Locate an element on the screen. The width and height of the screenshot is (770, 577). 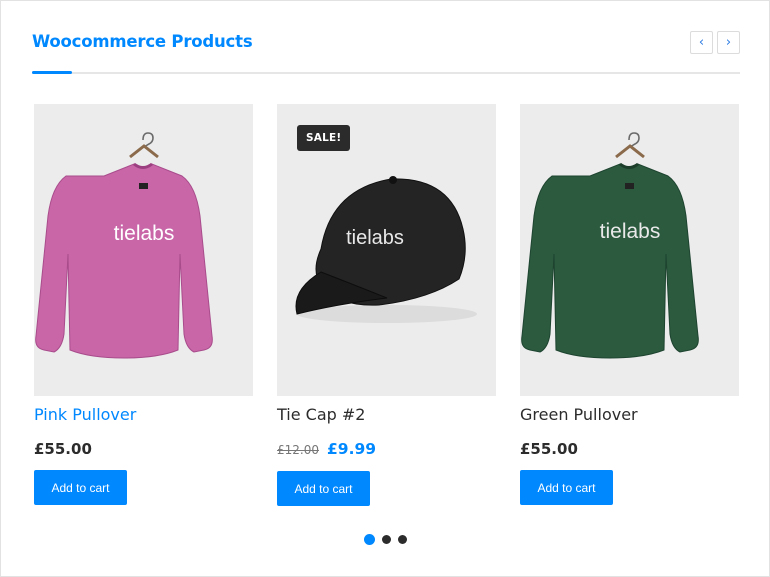
chevron-left-icon: ‹ is located at coordinates (701, 42).